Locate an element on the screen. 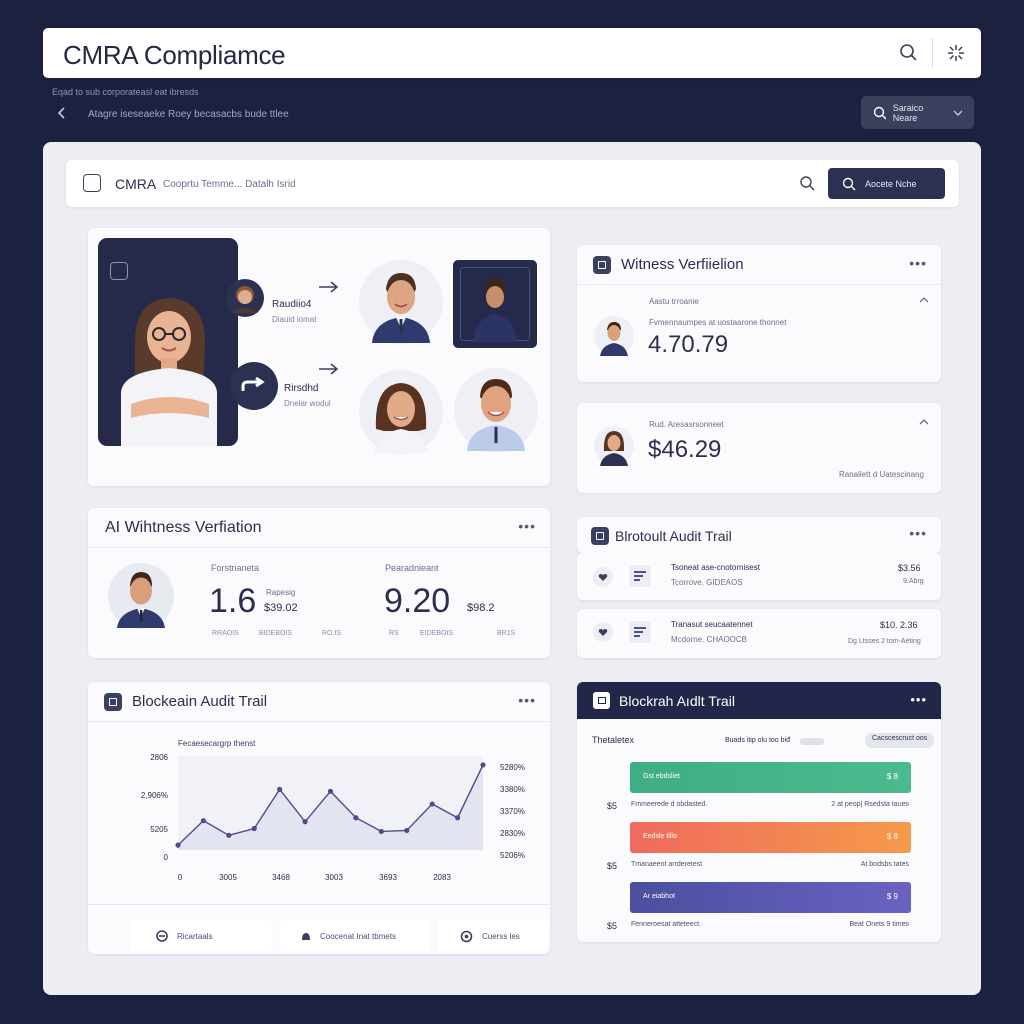 Image resolution: width=1024 pixels, height=1024 pixels. video-tile is located at coordinates (495, 304).